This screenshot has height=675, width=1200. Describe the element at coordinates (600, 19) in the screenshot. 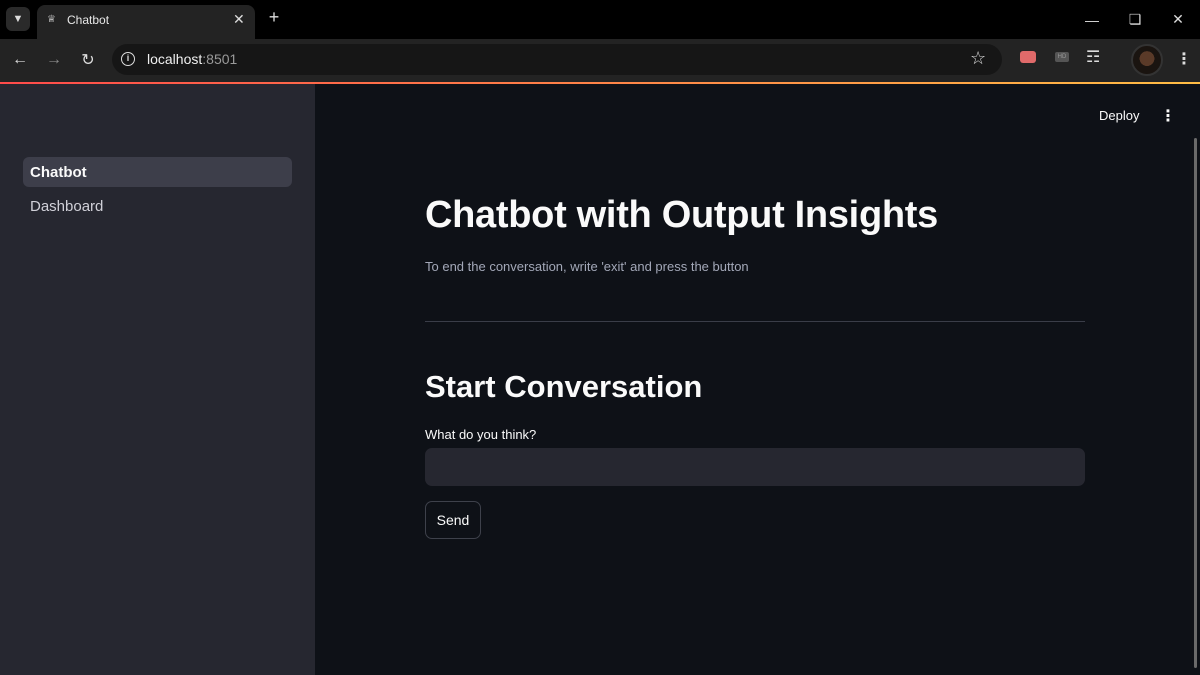

I see `tab-strip: ▼ ♕ Chatbot ✕ + — ❏ ✕` at that location.